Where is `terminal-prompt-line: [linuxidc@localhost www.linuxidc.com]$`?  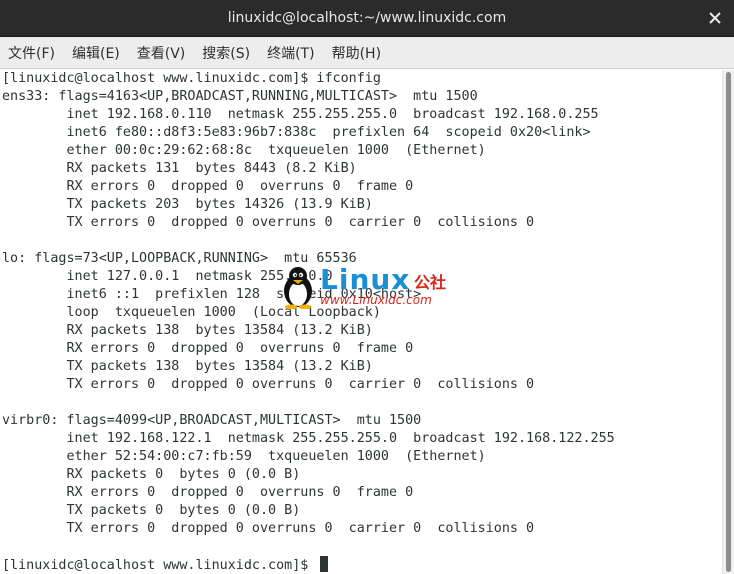 terminal-prompt-line: [linuxidc@localhost www.linuxidc.com]$ is located at coordinates (362, 565).